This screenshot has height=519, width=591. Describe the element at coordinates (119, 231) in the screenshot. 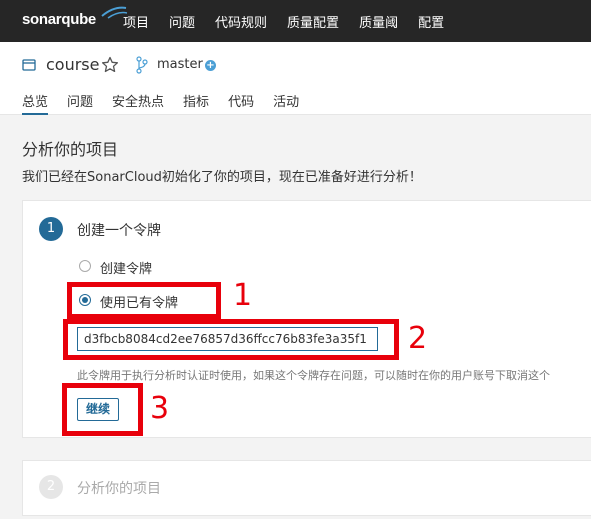

I see `step-title: 创建一个令牌` at that location.